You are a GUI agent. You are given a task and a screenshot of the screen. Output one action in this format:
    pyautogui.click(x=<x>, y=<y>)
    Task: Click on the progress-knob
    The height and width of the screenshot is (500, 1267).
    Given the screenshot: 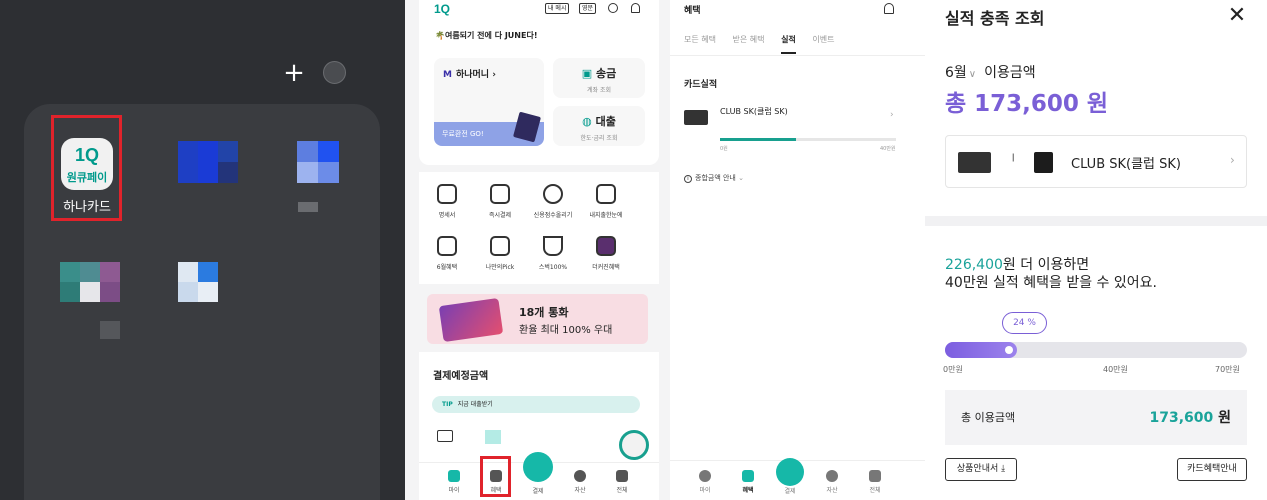 What is the action you would take?
    pyautogui.click(x=1009, y=350)
    